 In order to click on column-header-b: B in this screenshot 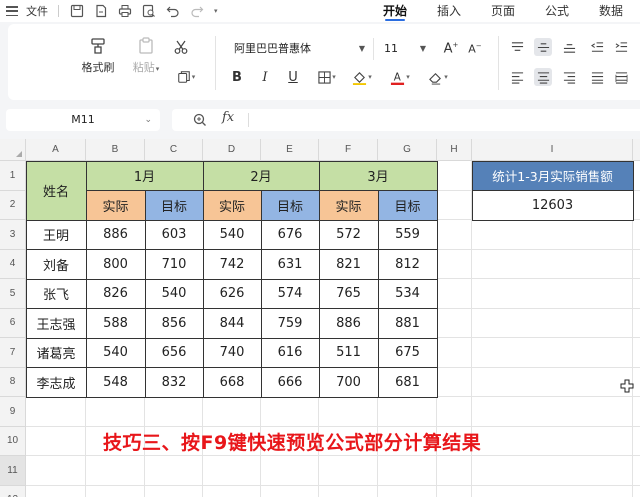, I will do `click(115, 150)`.